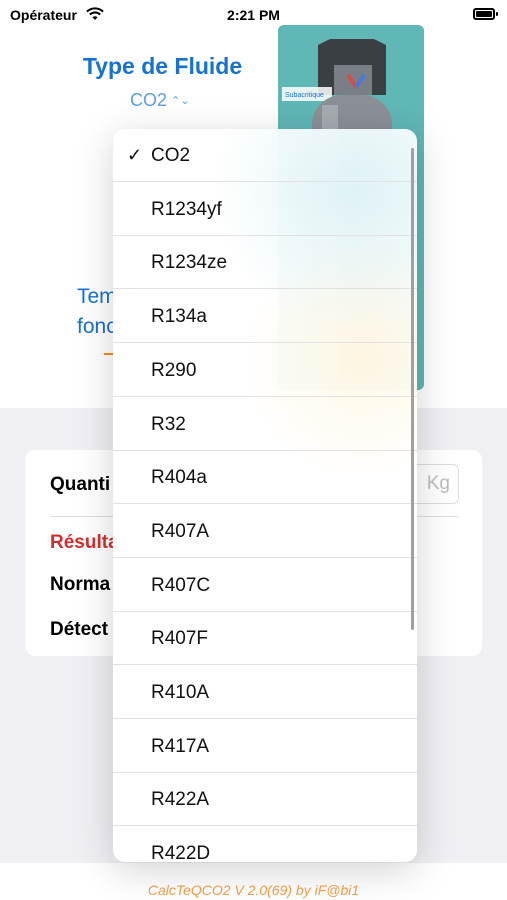 Image resolution: width=507 pixels, height=900 pixels. I want to click on detect-label: Détect, so click(79, 629).